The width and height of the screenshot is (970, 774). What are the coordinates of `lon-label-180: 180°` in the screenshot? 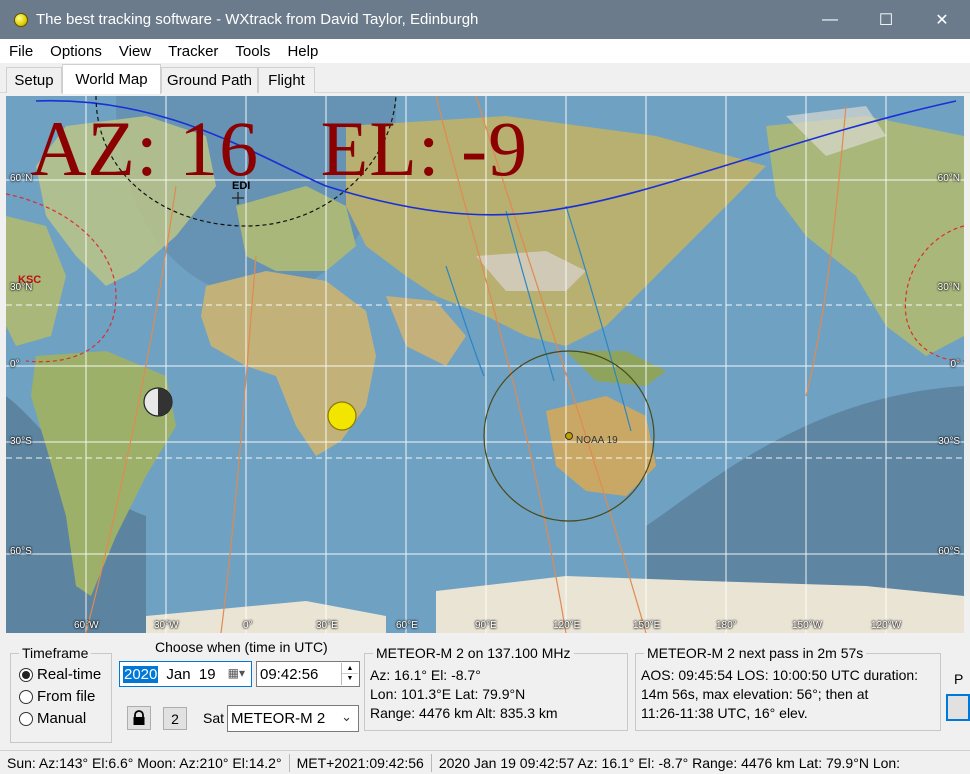 It's located at (726, 625).